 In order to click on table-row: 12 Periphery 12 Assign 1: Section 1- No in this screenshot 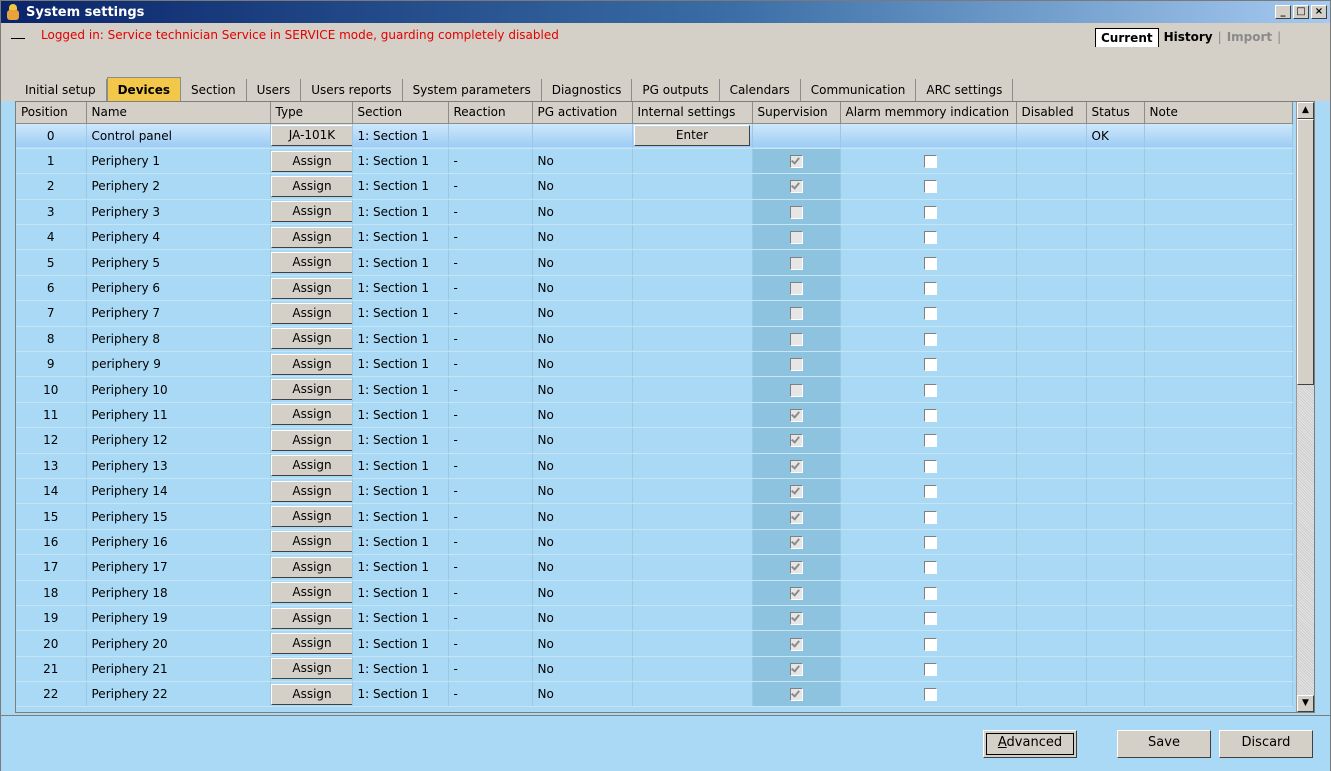, I will do `click(654, 440)`.